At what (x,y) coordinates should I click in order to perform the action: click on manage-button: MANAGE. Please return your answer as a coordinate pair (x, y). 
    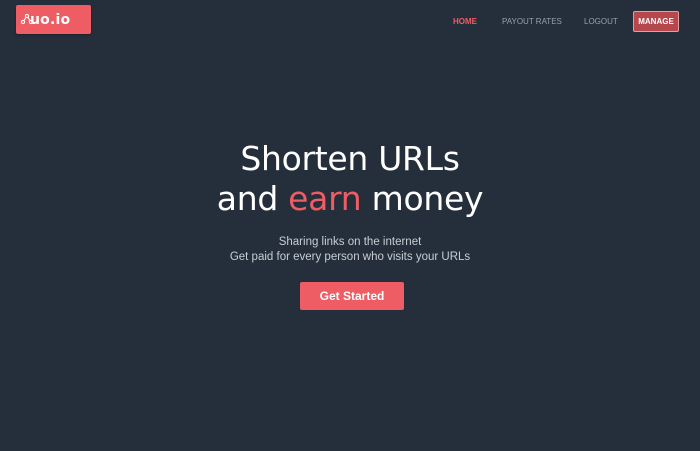
    Looking at the image, I should click on (656, 21).